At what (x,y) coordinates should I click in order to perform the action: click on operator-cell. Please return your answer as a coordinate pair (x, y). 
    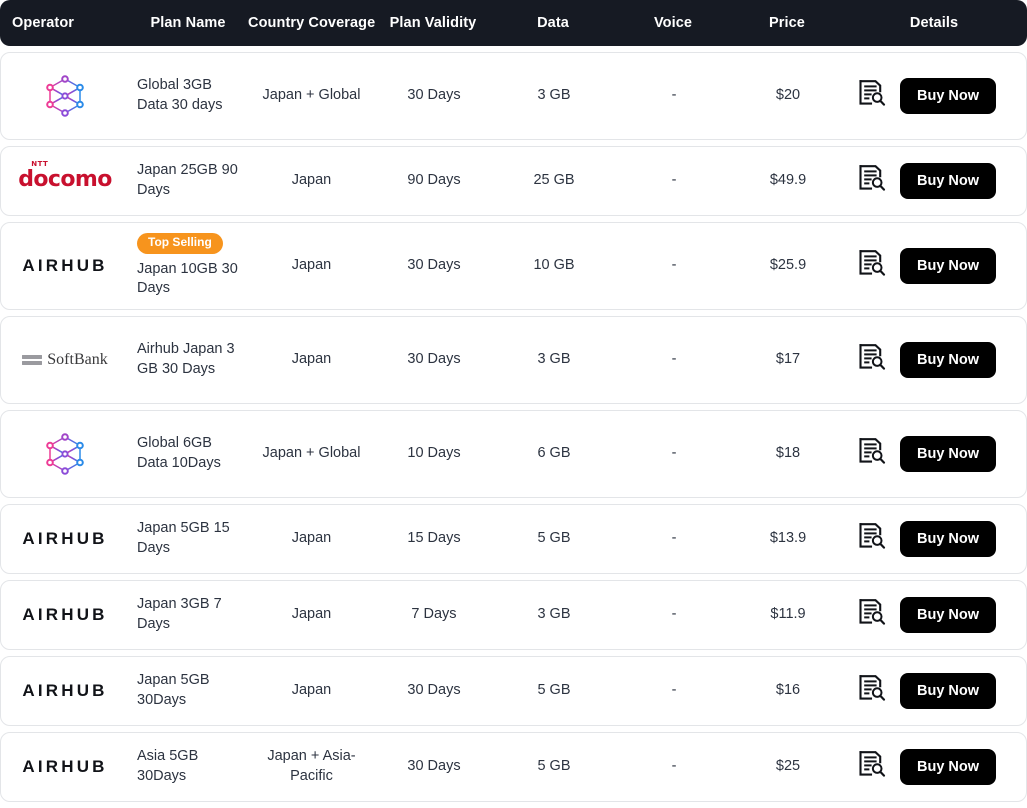
    Looking at the image, I should click on (65, 454).